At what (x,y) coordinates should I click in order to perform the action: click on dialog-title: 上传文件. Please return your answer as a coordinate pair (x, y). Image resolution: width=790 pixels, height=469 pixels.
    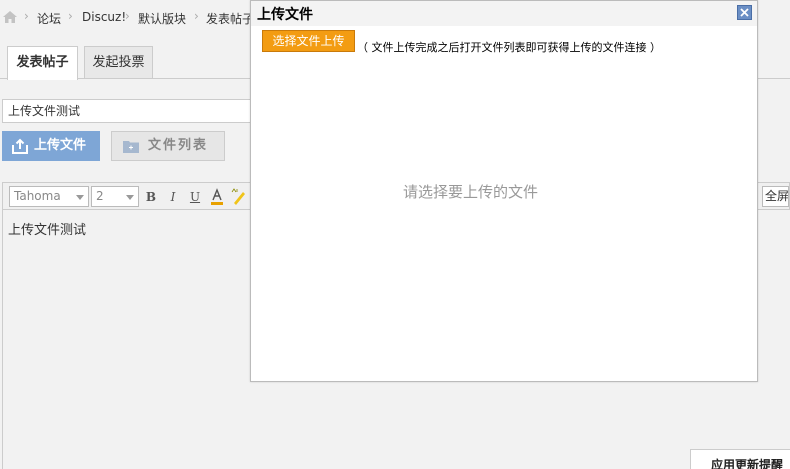
    Looking at the image, I should click on (285, 15).